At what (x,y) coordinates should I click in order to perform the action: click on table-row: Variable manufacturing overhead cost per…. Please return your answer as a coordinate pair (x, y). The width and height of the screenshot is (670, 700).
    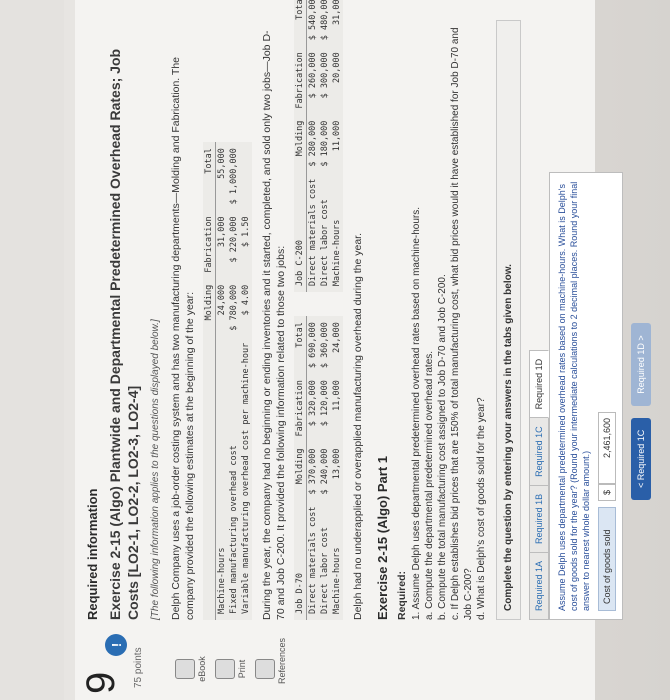
    Looking at the image, I should click on (246, 381).